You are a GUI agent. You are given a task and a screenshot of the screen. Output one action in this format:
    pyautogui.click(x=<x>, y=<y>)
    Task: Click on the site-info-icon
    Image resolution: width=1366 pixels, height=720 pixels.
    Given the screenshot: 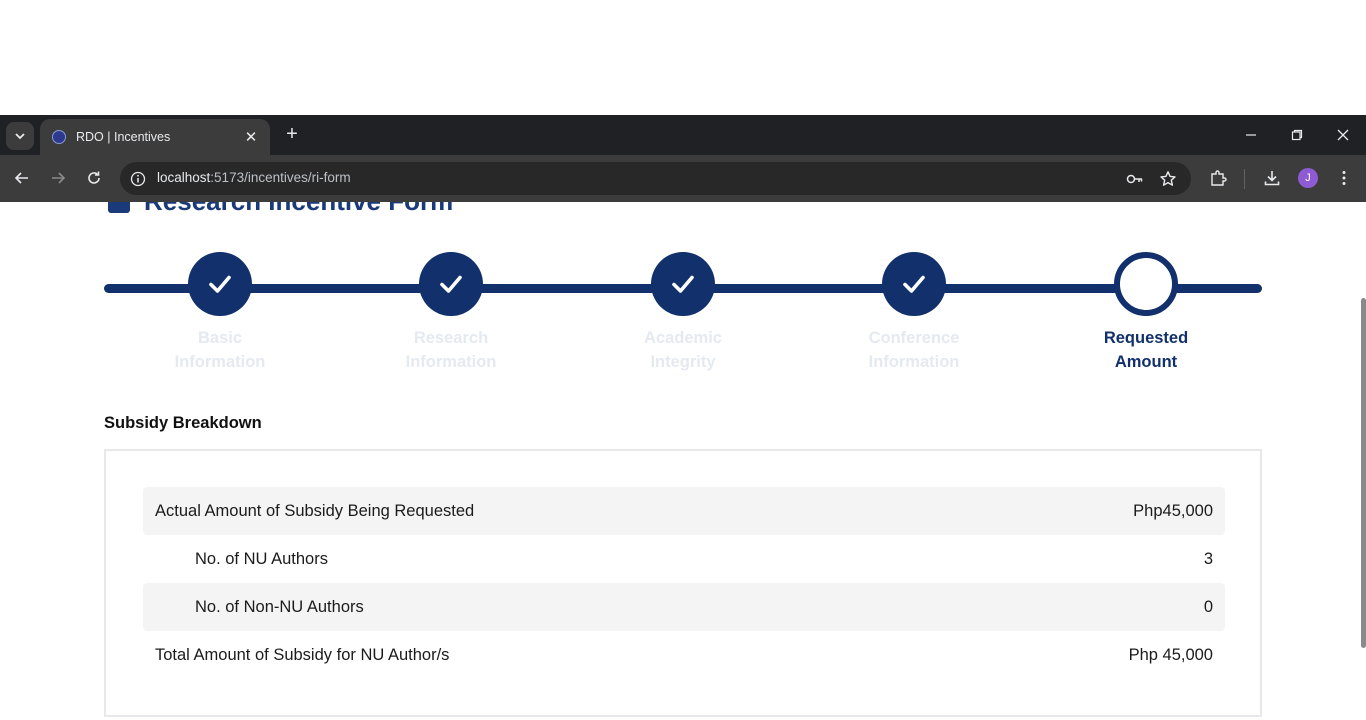 What is the action you would take?
    pyautogui.click(x=137, y=178)
    